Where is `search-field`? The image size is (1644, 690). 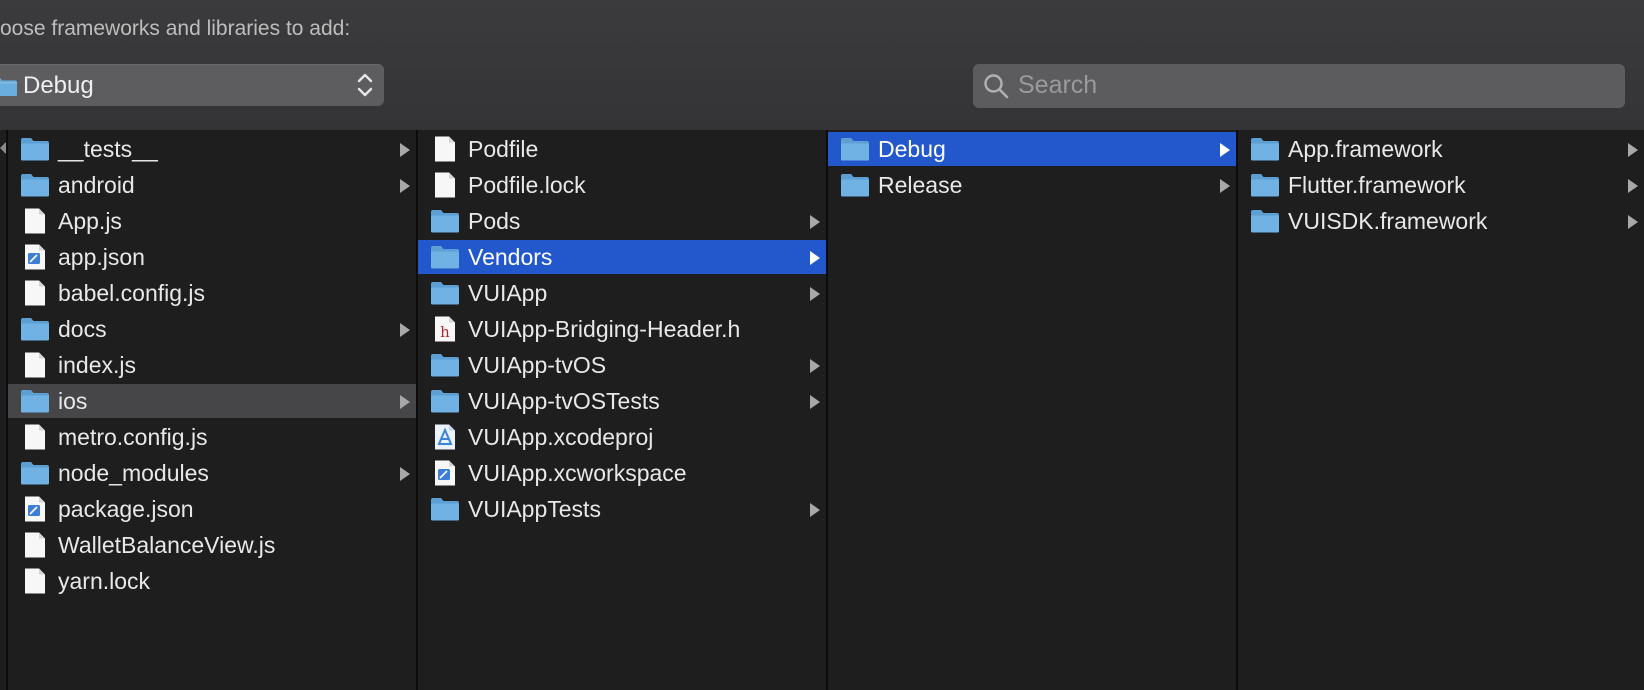
search-field is located at coordinates (1299, 86).